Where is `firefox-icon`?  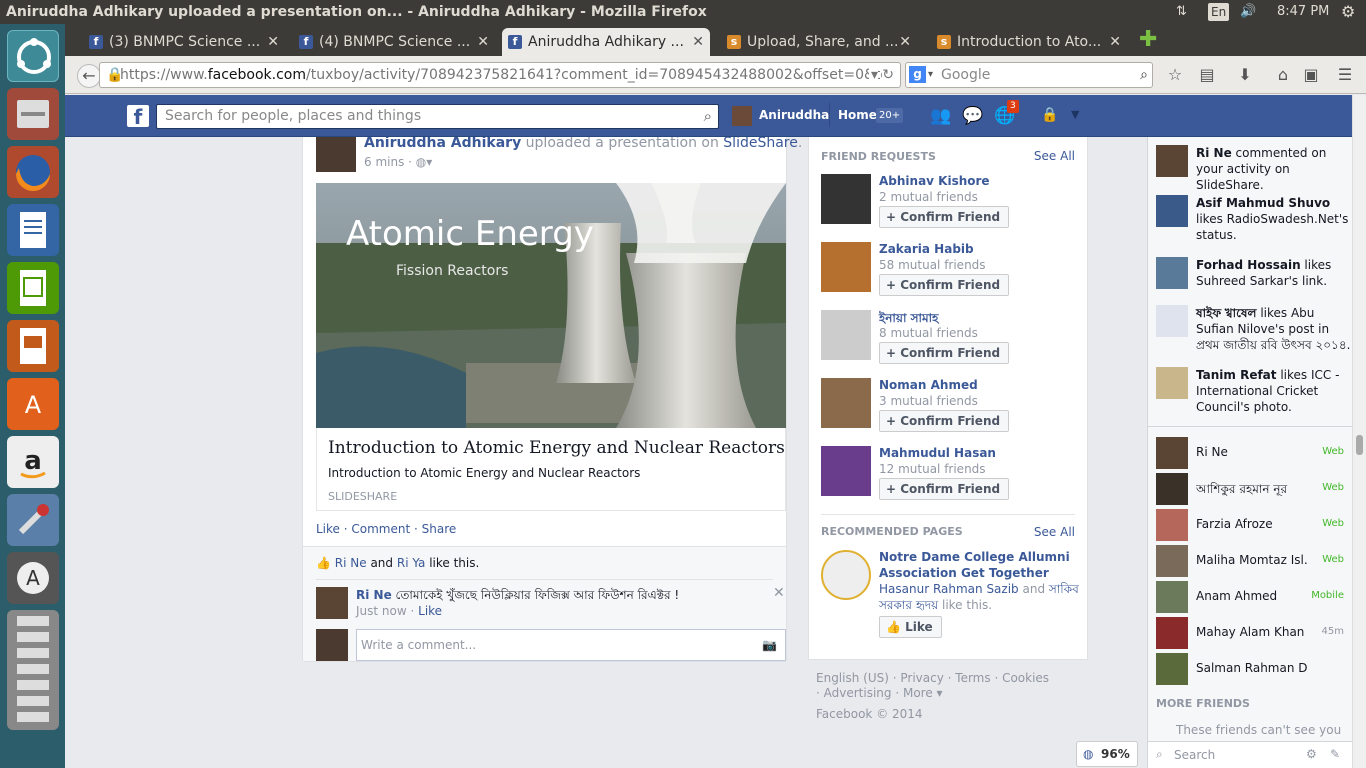 firefox-icon is located at coordinates (33, 172).